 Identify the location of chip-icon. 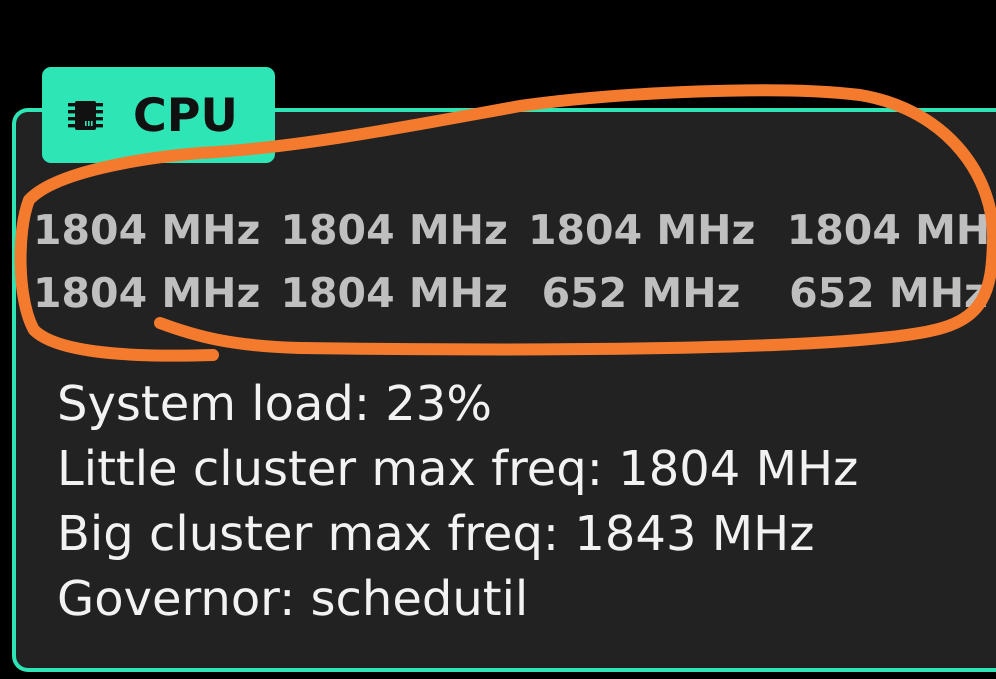
(85, 115).